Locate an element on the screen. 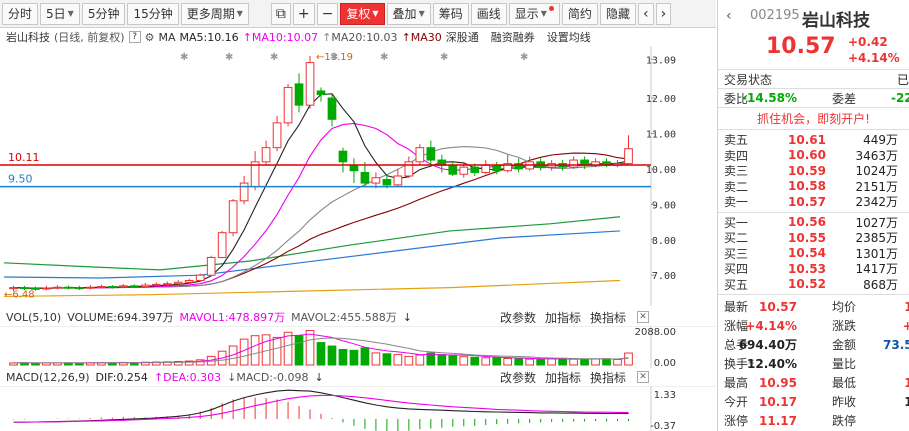 This screenshot has height=431, width=909. window-icon: ⧉ is located at coordinates (280, 13).